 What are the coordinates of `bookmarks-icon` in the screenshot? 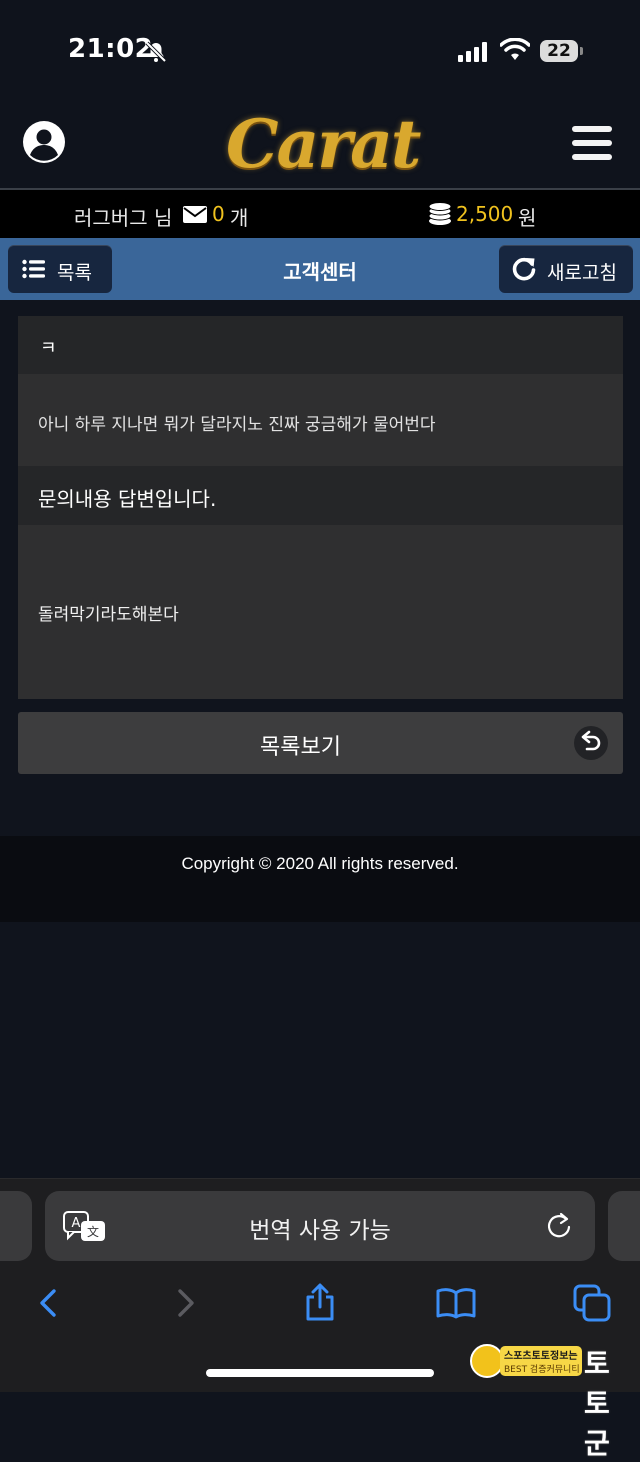 It's located at (456, 1303).